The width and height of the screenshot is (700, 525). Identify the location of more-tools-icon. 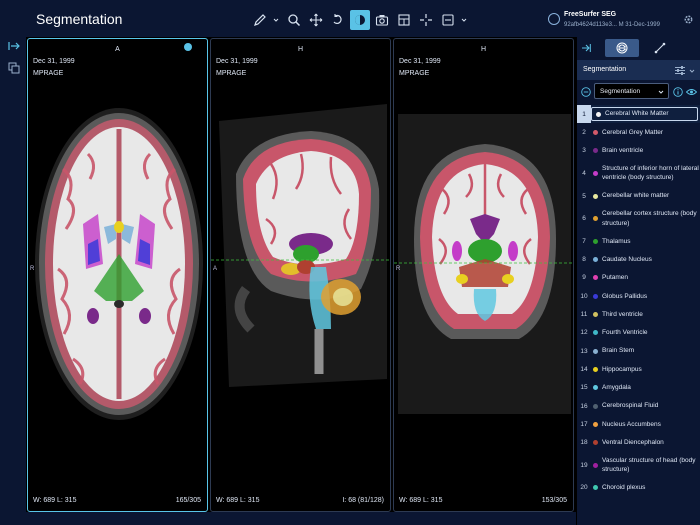
(448, 20).